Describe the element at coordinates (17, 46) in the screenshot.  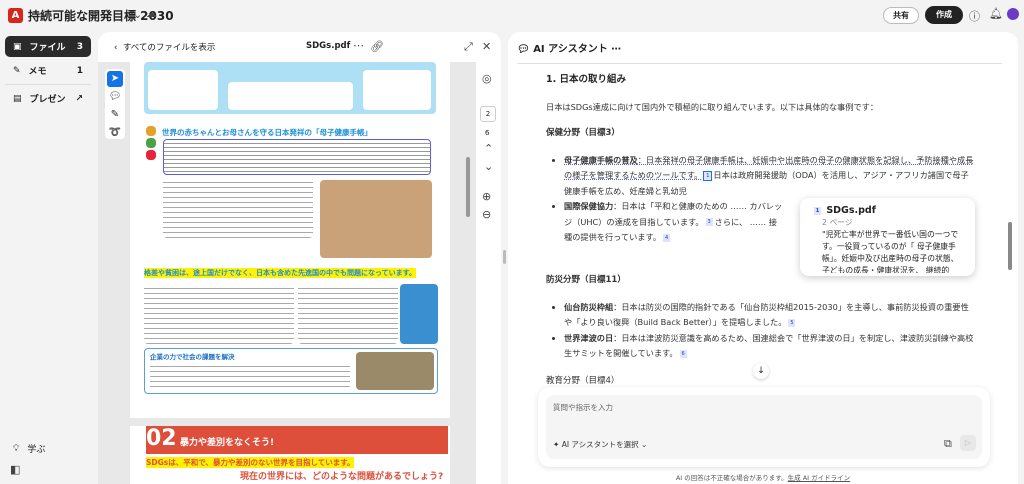
I see `file-icon: ▣` at that location.